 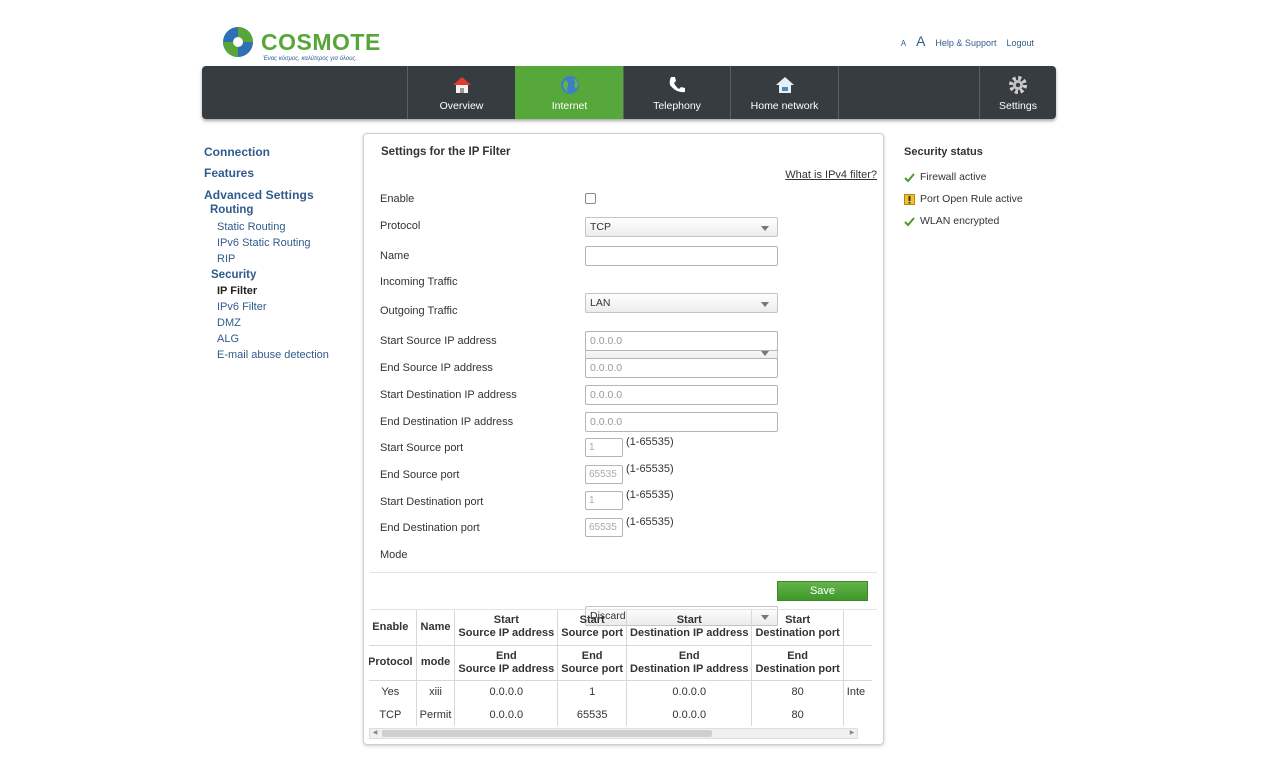 I want to click on table-horizontal-scrollbar: ◀ ▶, so click(x=613, y=733).